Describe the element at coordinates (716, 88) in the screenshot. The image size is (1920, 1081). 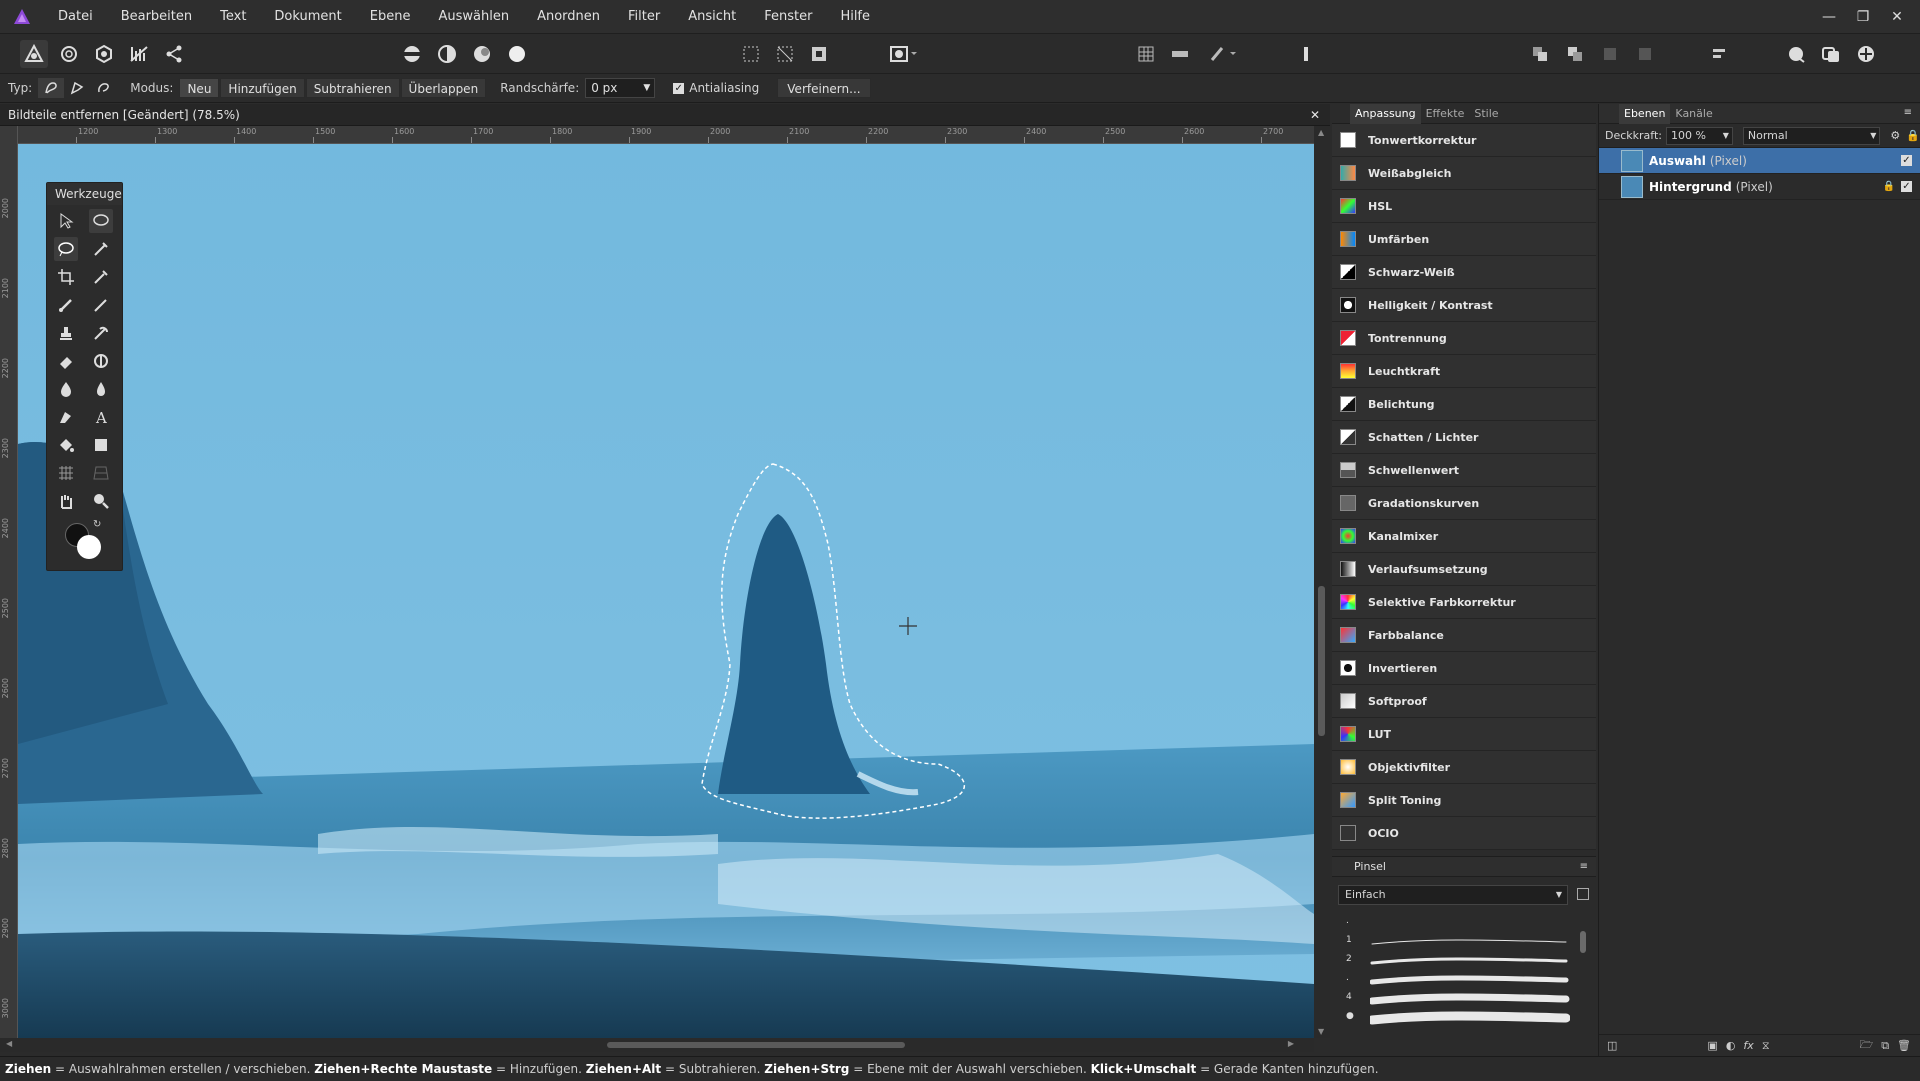
I see `antialias-checkbox: ✓ Antialiasing` at that location.